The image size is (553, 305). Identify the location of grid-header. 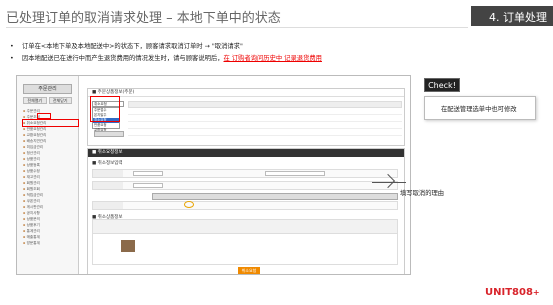
(265, 104).